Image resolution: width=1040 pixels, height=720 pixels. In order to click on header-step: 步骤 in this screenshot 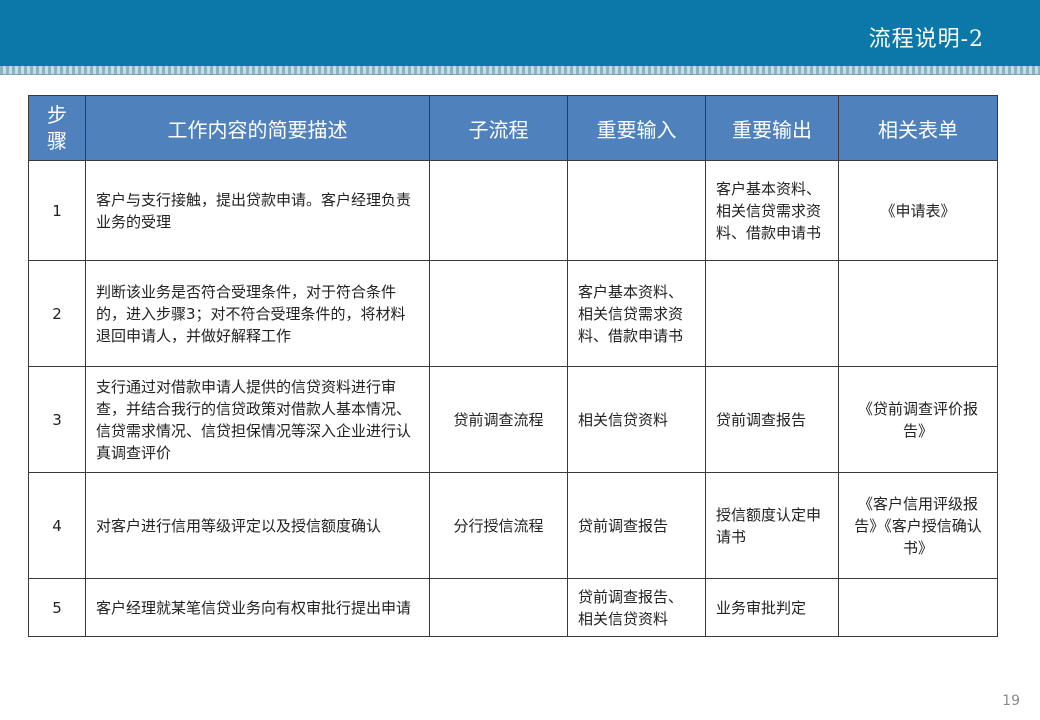, I will do `click(57, 128)`.